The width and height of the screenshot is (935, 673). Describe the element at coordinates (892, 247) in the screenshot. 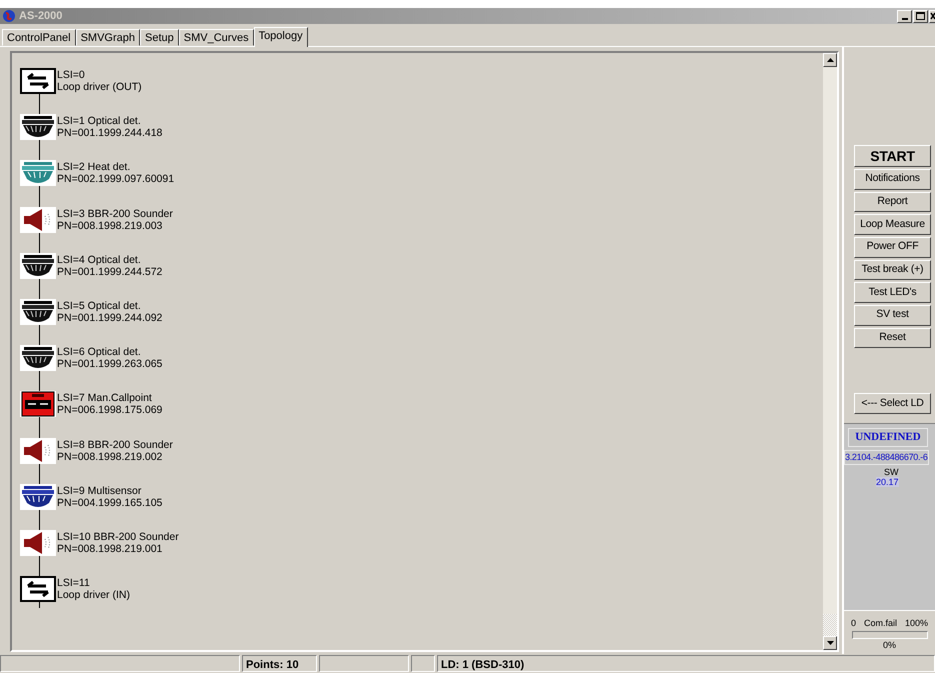

I see `command-button: Power OFF` at that location.